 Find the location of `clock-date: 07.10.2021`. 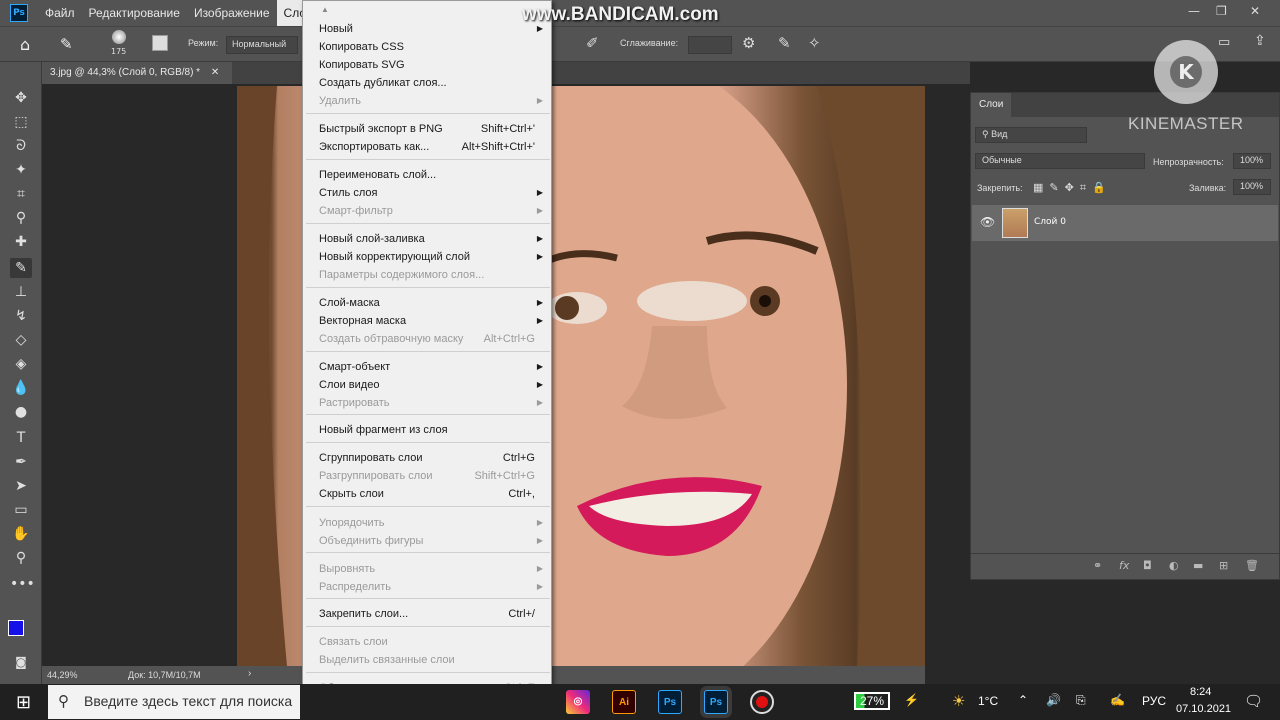

clock-date: 07.10.2021 is located at coordinates (1203, 709).